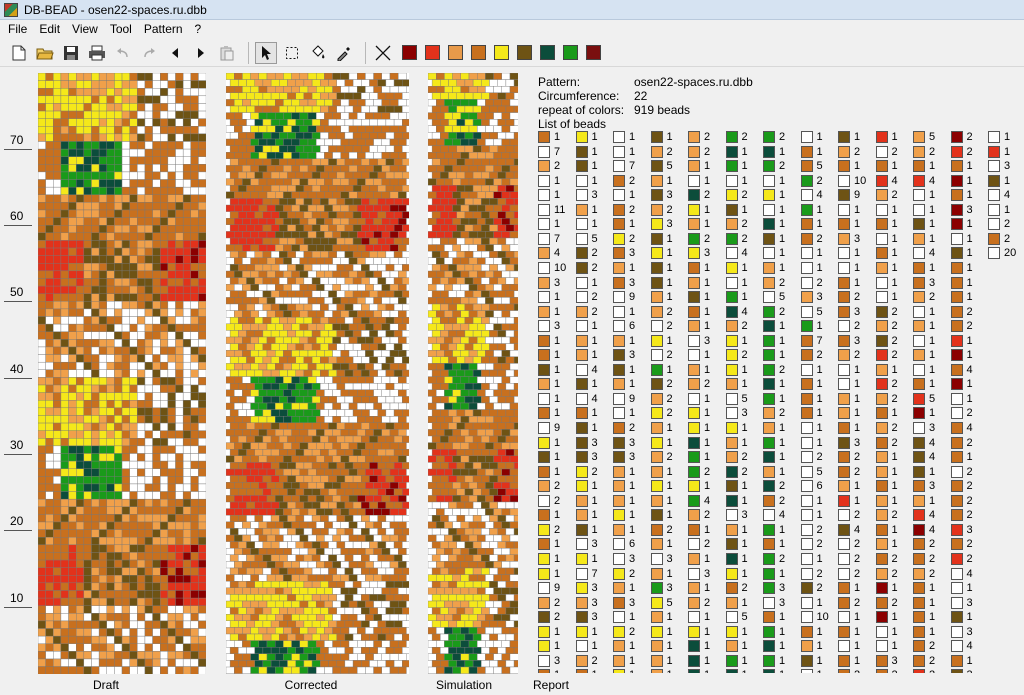  What do you see at coordinates (19, 53) in the screenshot?
I see `new-button` at bounding box center [19, 53].